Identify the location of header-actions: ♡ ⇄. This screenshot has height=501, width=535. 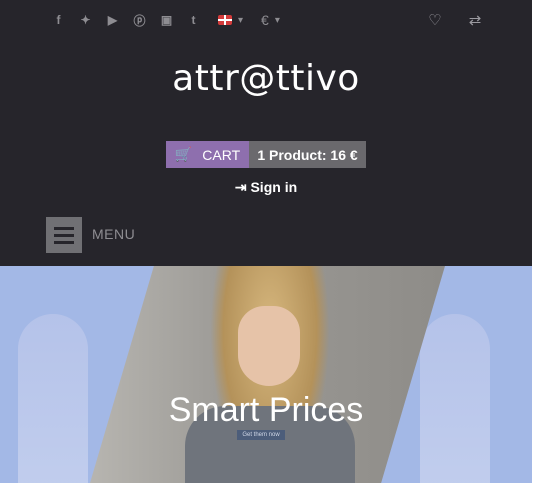
(455, 20).